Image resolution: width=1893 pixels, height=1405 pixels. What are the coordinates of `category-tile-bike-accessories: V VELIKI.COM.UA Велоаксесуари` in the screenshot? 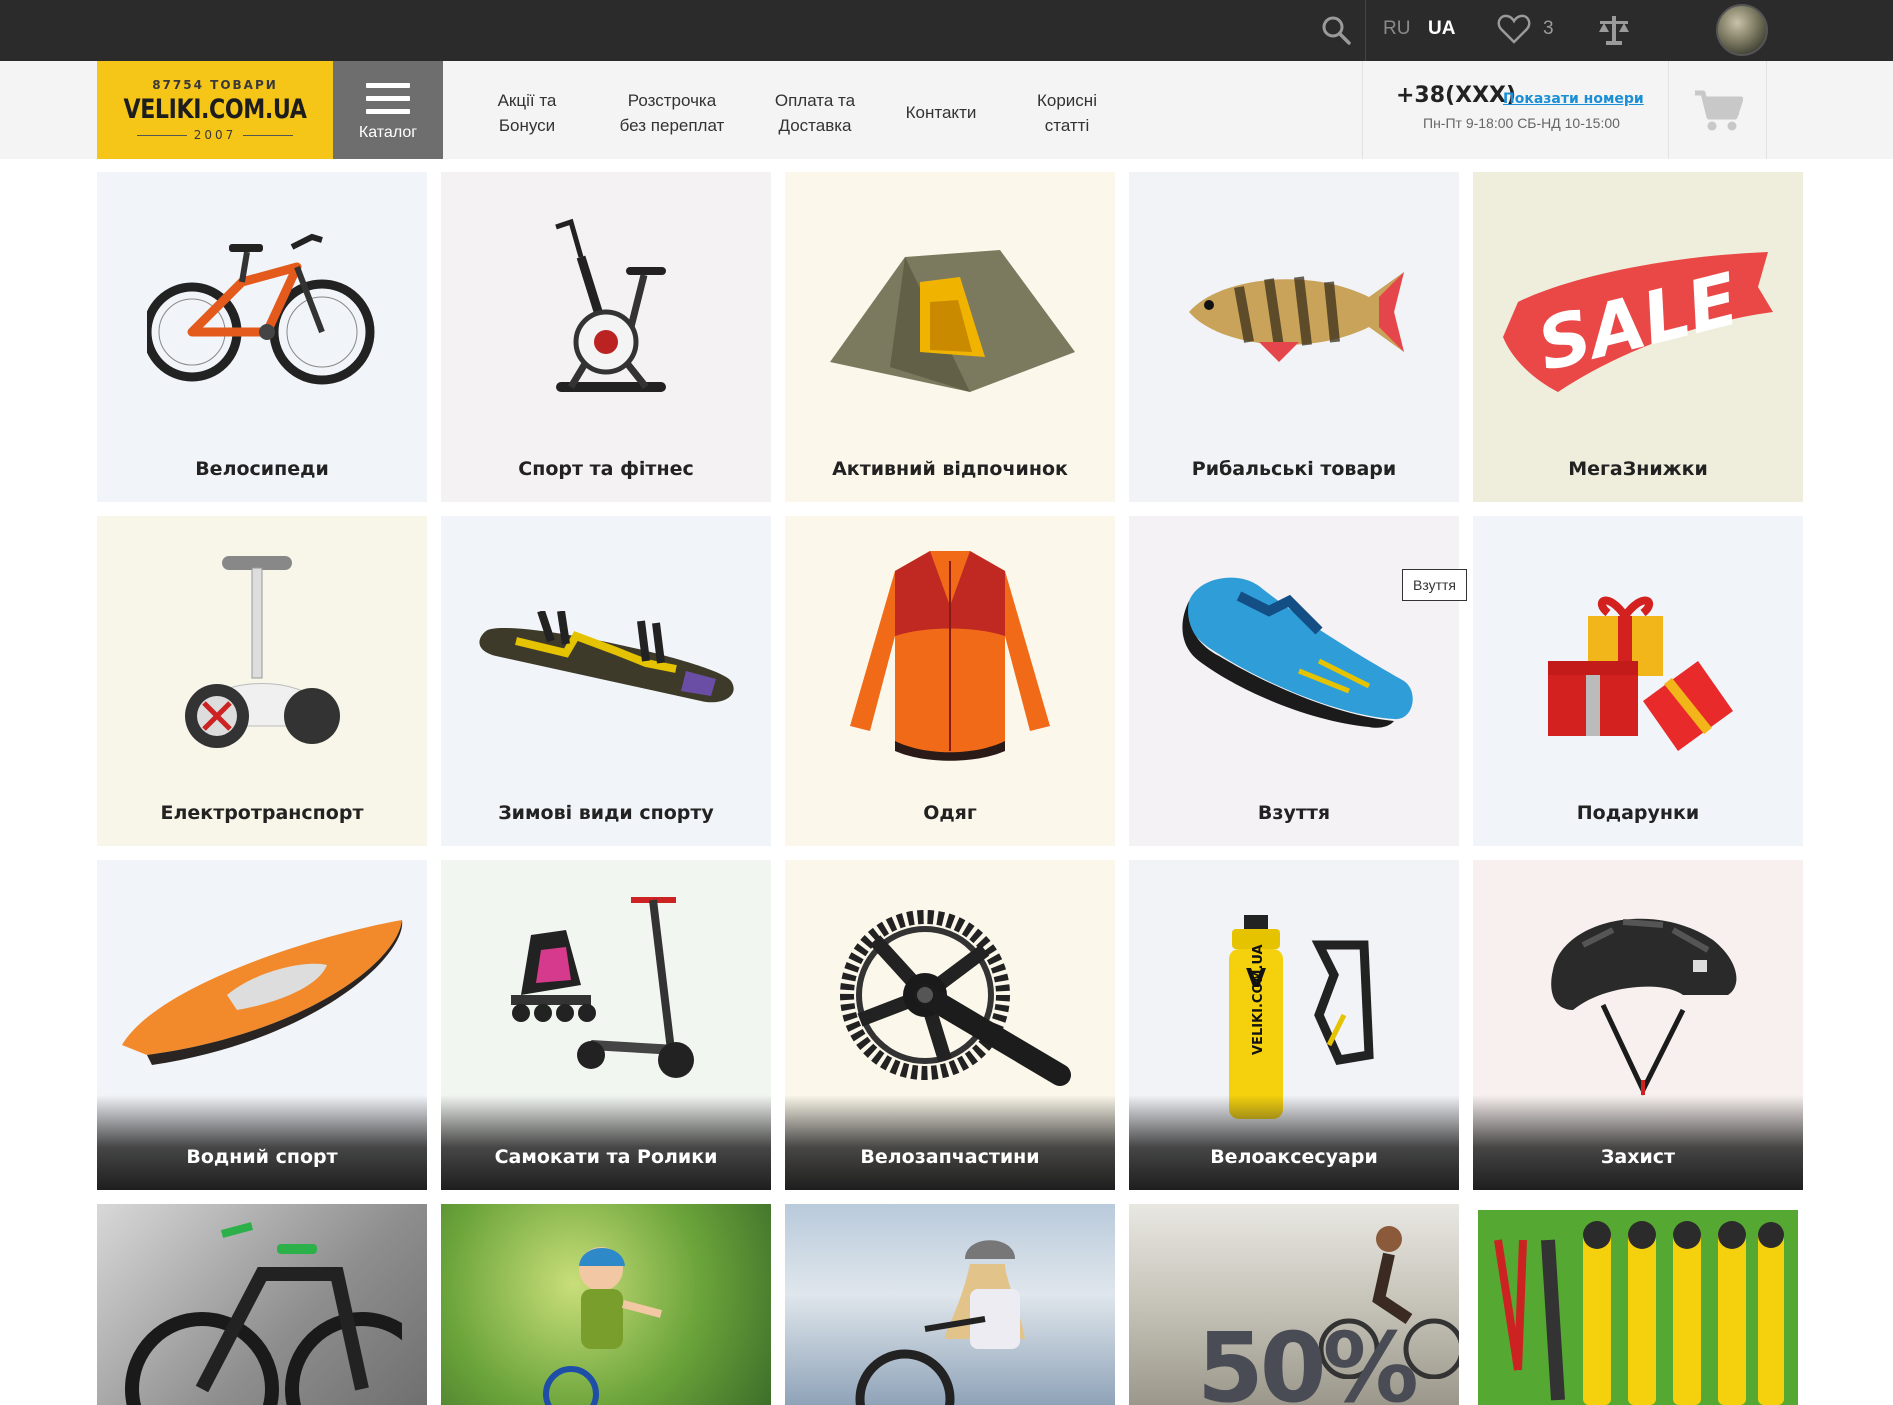 It's located at (1294, 1025).